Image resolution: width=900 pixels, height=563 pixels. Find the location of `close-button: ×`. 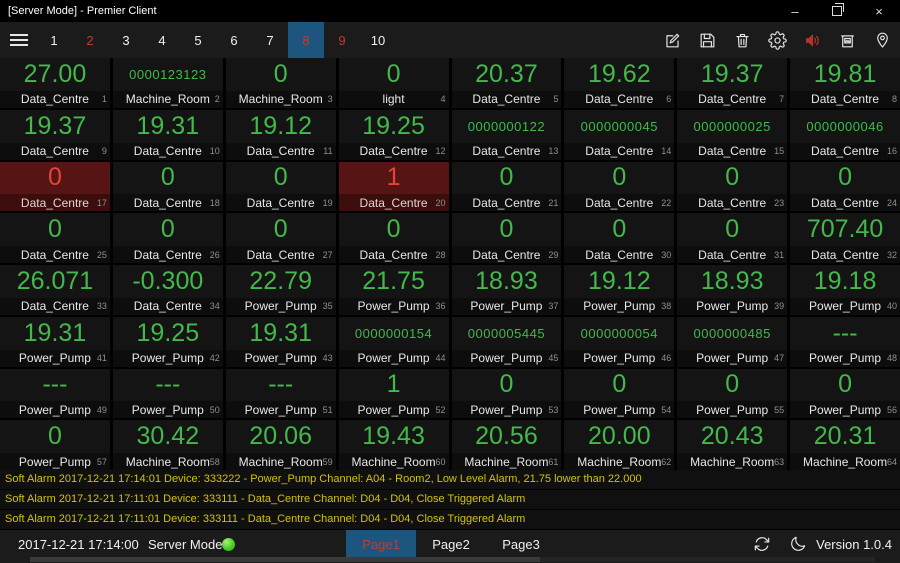

close-button: × is located at coordinates (879, 11).